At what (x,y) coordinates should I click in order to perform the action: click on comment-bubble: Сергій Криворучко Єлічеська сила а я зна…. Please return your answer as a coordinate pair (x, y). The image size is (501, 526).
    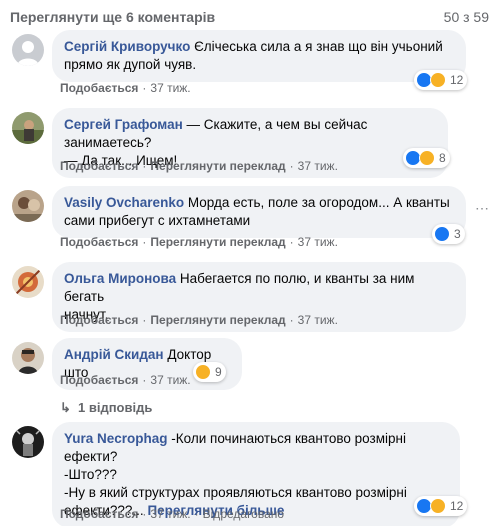
    Looking at the image, I should click on (259, 56).